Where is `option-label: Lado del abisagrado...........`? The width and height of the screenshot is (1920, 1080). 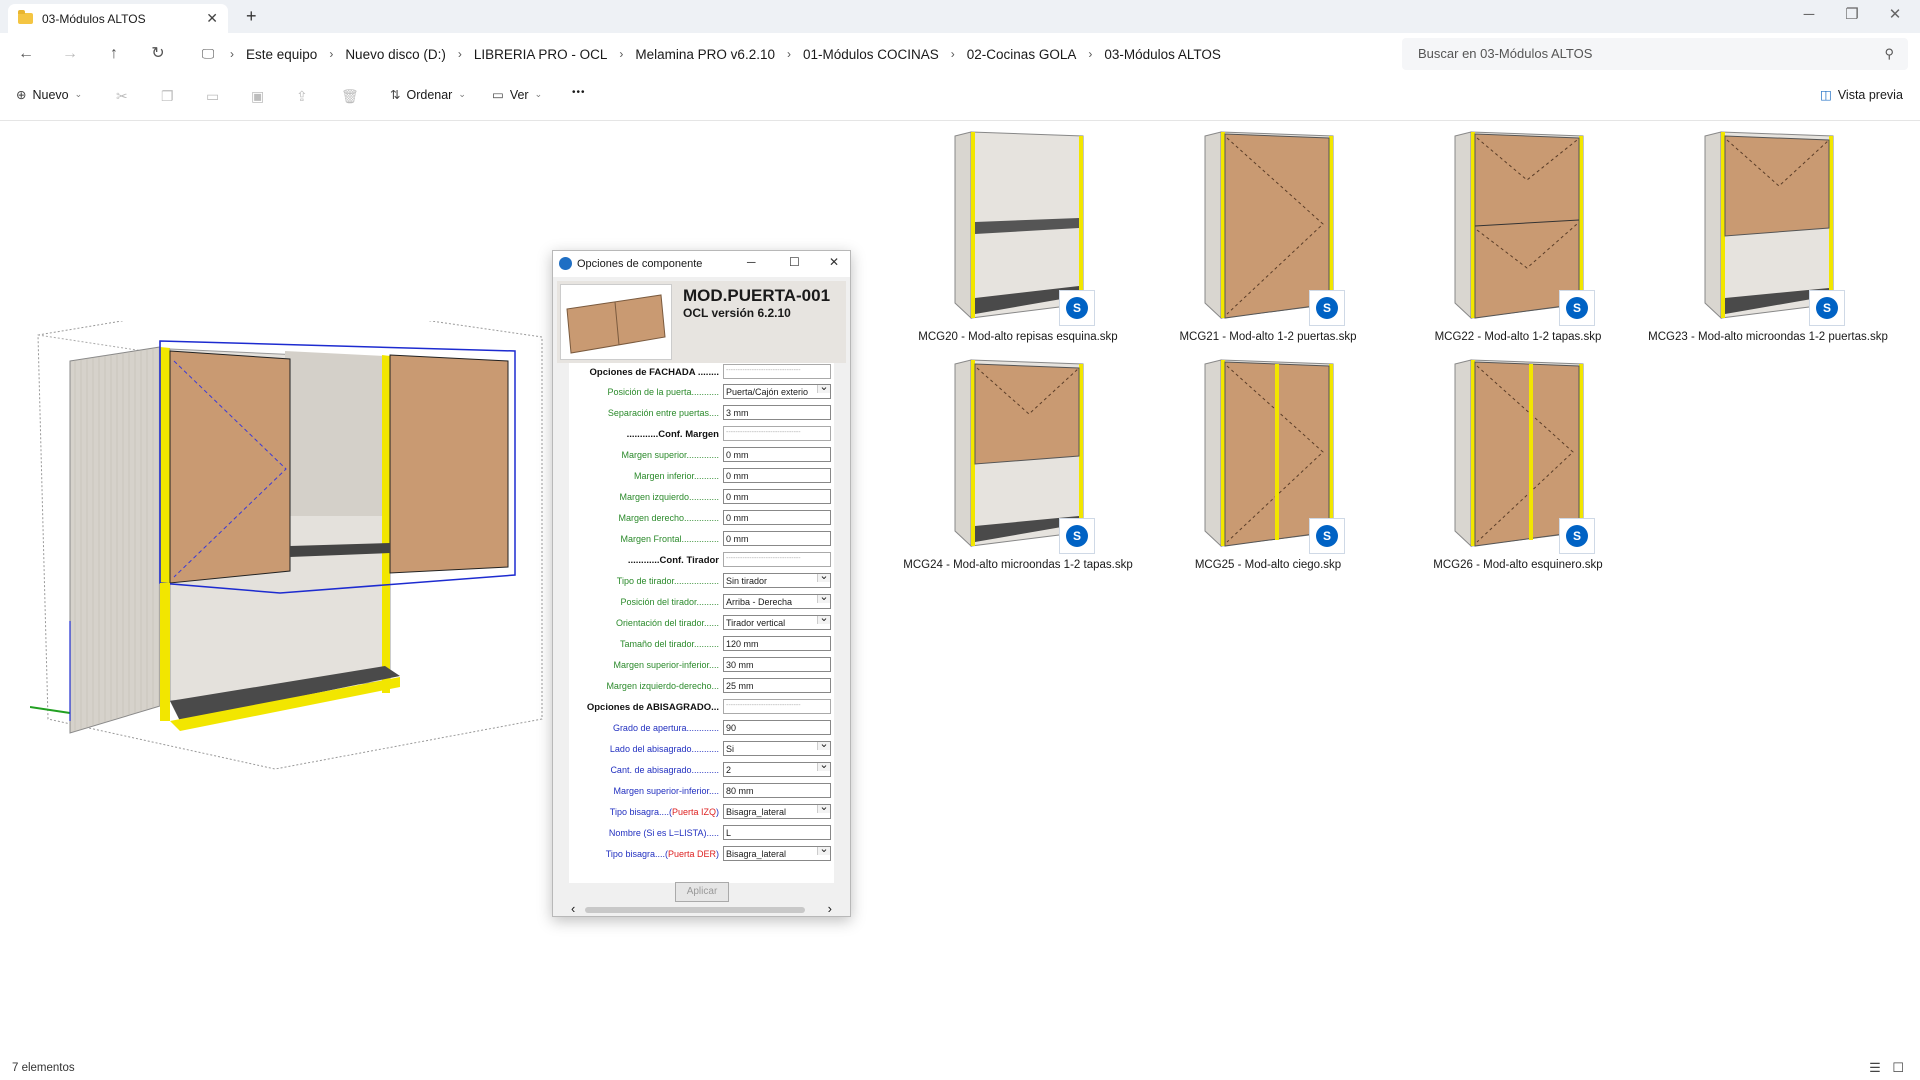 option-label: Lado del abisagrado........... is located at coordinates (664, 749).